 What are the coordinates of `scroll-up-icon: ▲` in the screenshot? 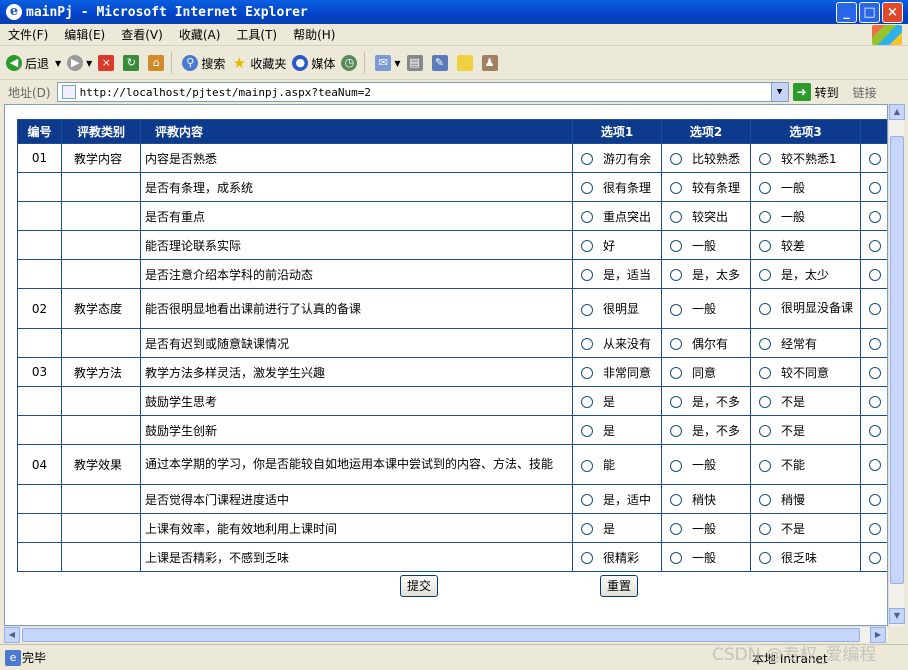 It's located at (897, 112).